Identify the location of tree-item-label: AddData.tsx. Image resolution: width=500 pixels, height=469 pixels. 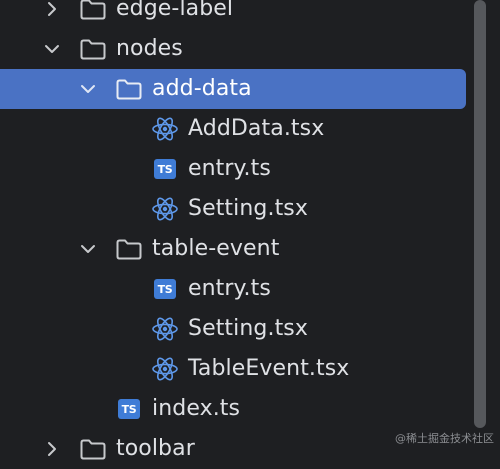
(256, 128).